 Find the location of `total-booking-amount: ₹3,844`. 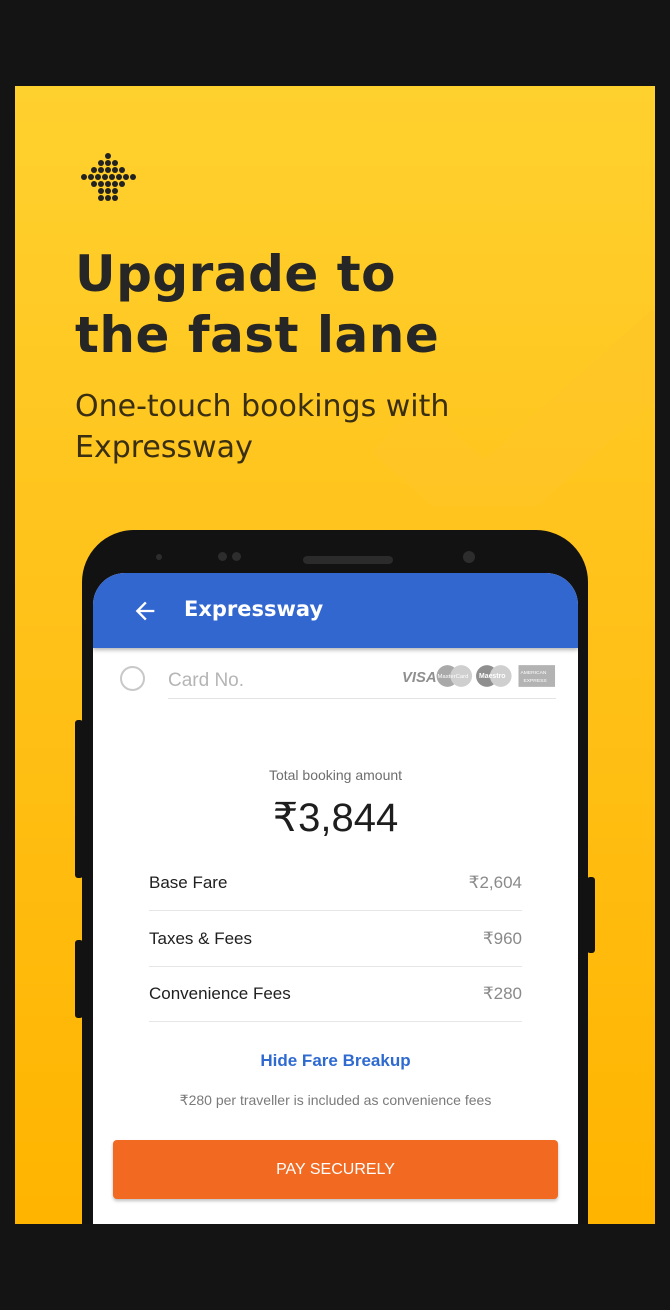

total-booking-amount: ₹3,844 is located at coordinates (335, 818).